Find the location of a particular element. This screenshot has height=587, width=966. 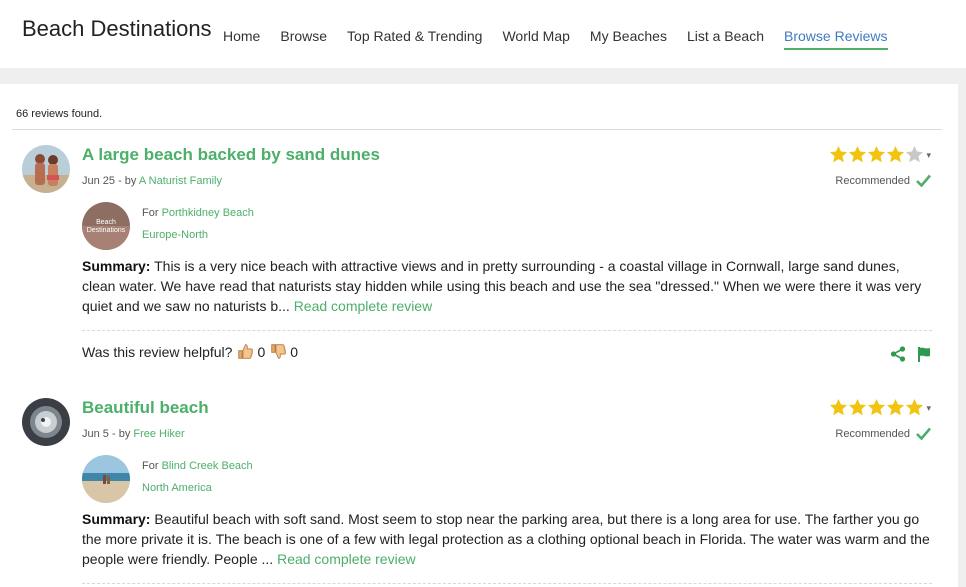

review-actions is located at coordinates (911, 354).